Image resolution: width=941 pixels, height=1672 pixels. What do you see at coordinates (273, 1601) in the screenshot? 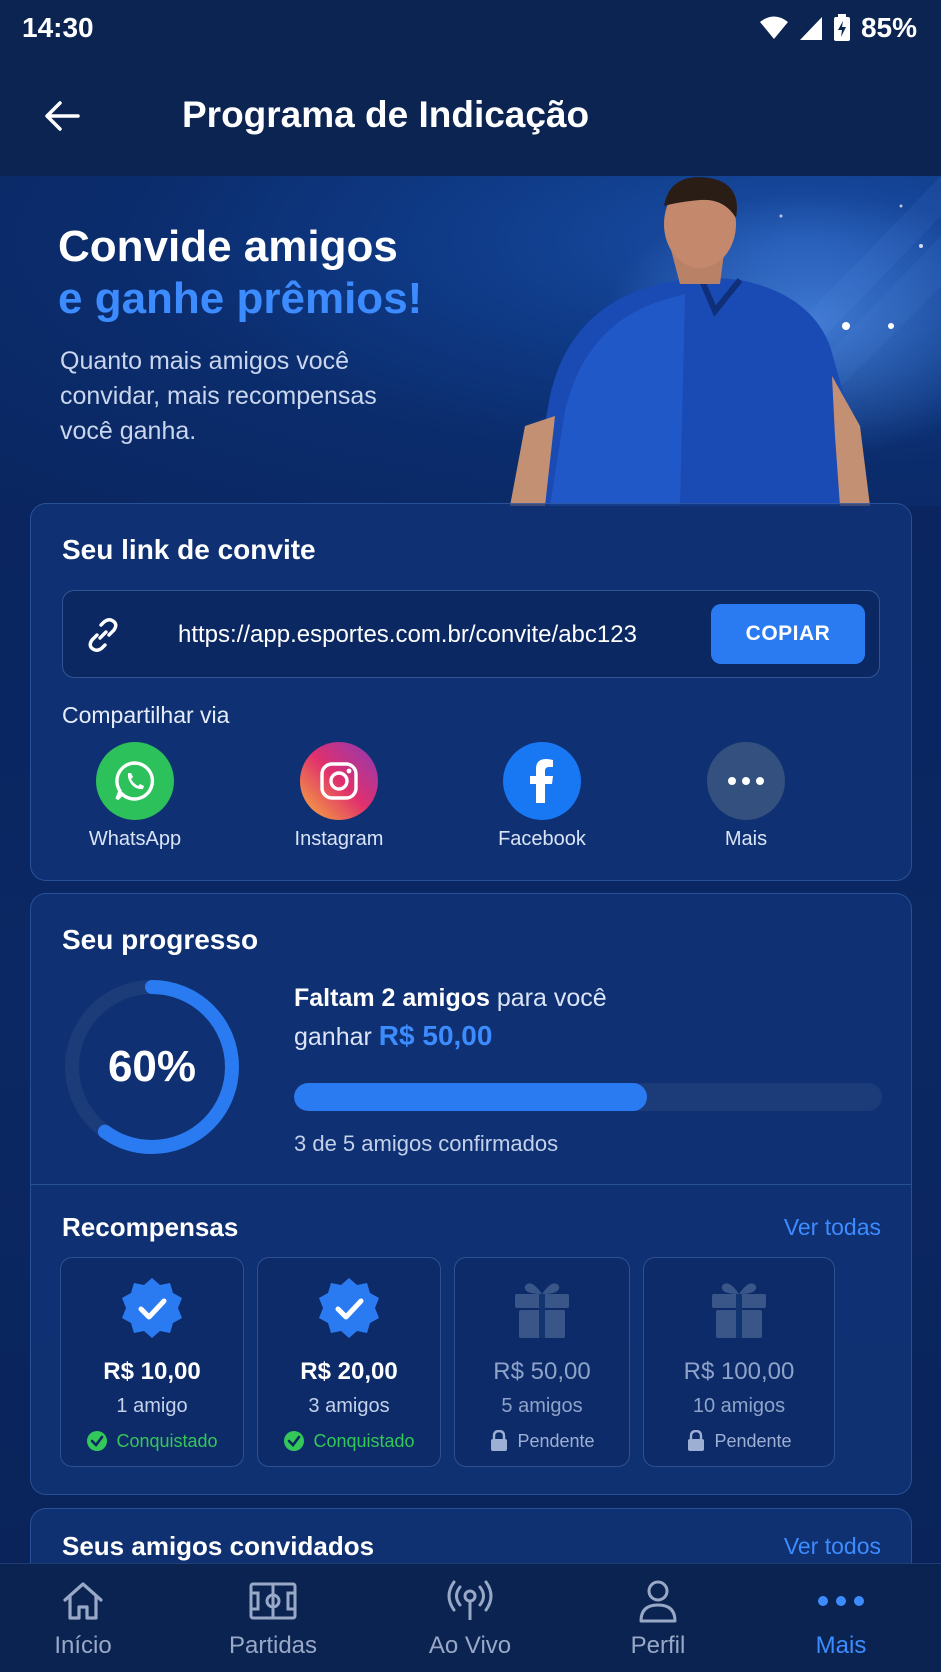
I see `field-icon` at bounding box center [273, 1601].